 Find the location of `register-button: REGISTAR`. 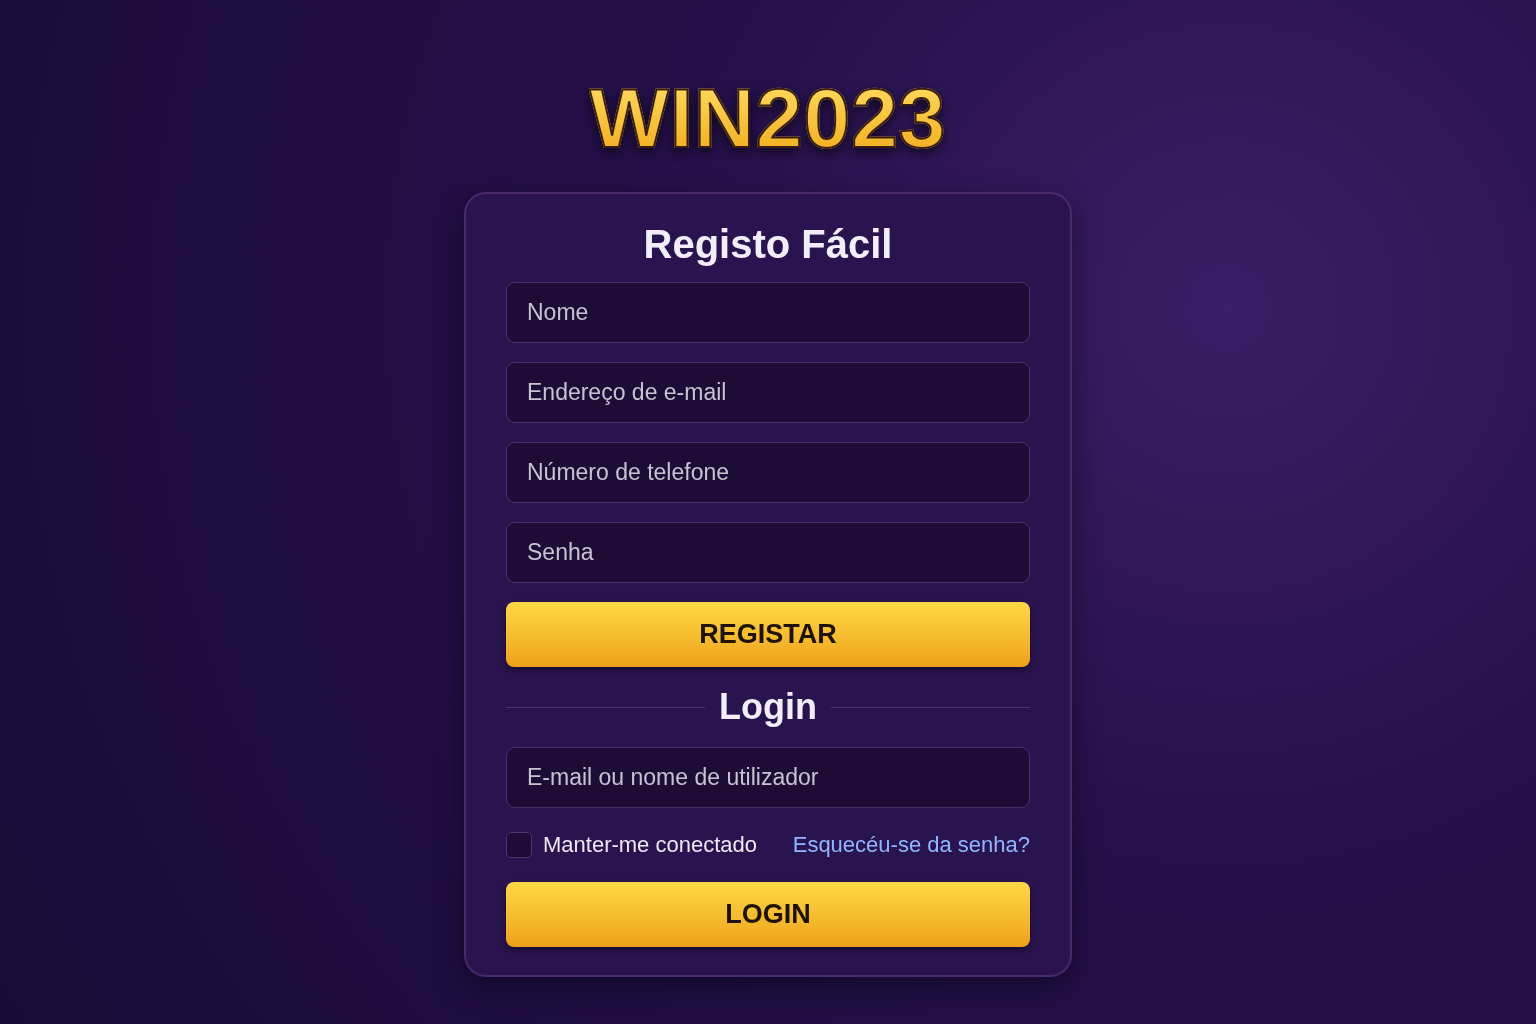

register-button: REGISTAR is located at coordinates (768, 634).